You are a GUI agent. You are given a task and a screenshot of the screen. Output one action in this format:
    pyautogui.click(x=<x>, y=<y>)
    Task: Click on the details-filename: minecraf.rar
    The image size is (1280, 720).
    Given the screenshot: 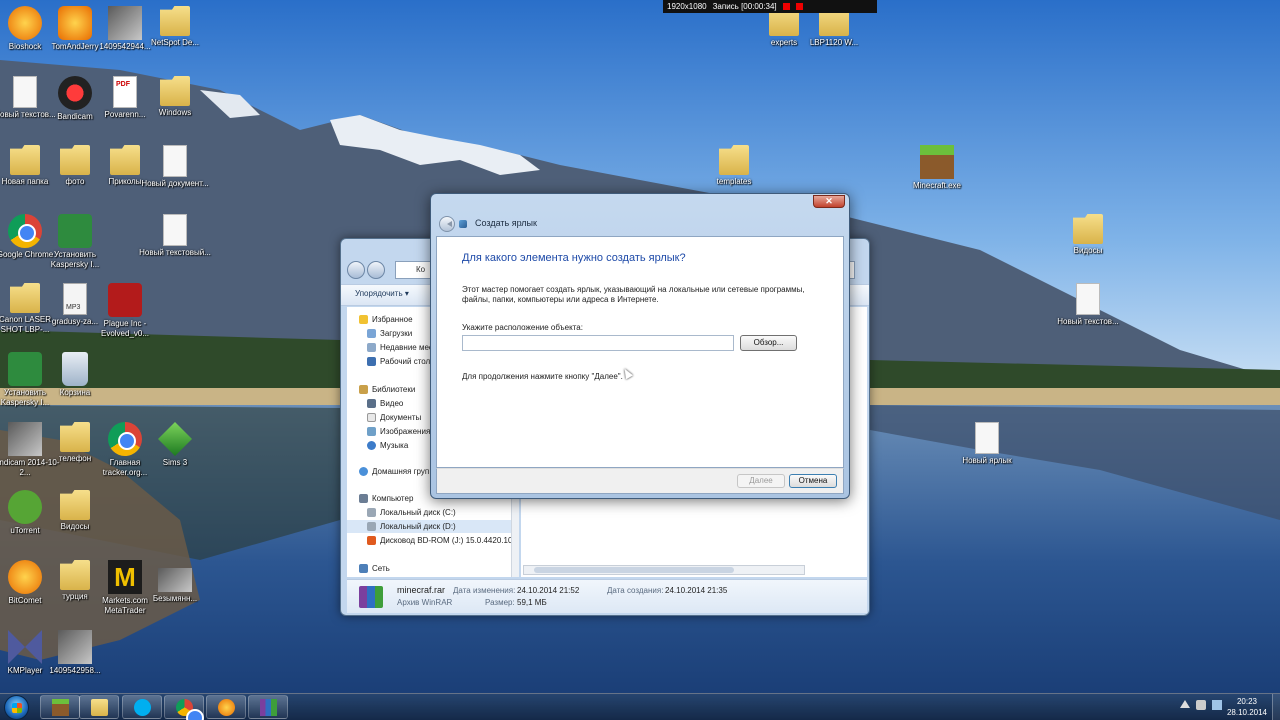 What is the action you would take?
    pyautogui.click(x=421, y=590)
    